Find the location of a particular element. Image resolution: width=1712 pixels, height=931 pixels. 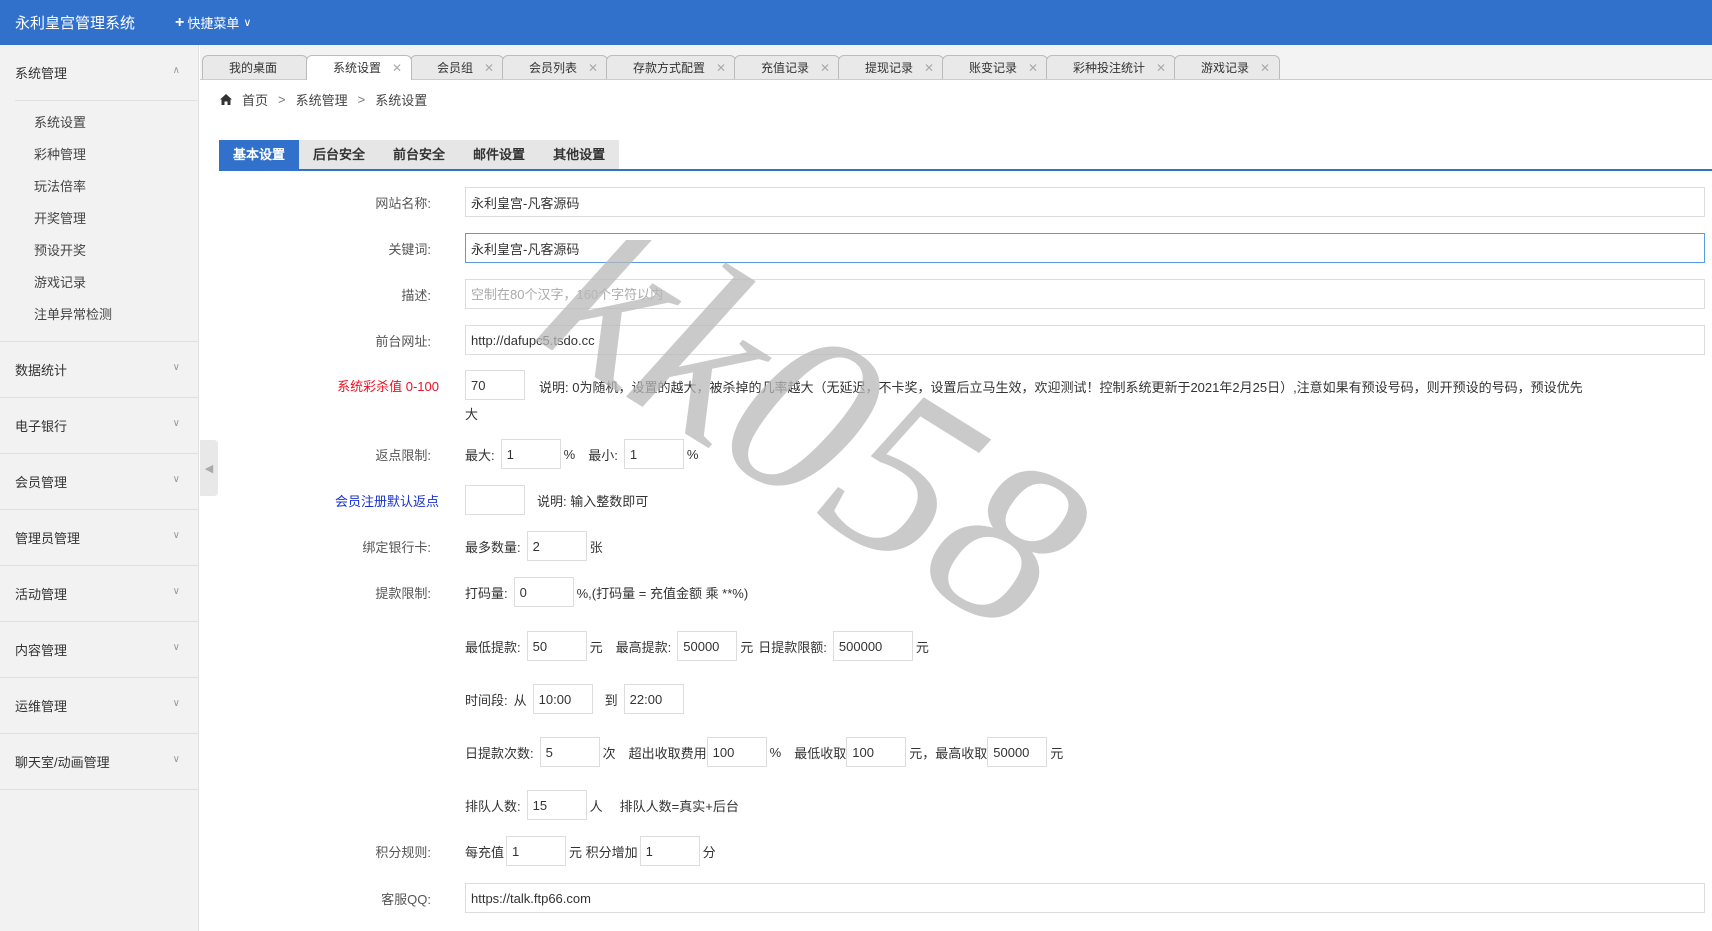

tab-label: 我的桌面 is located at coordinates (253, 68).